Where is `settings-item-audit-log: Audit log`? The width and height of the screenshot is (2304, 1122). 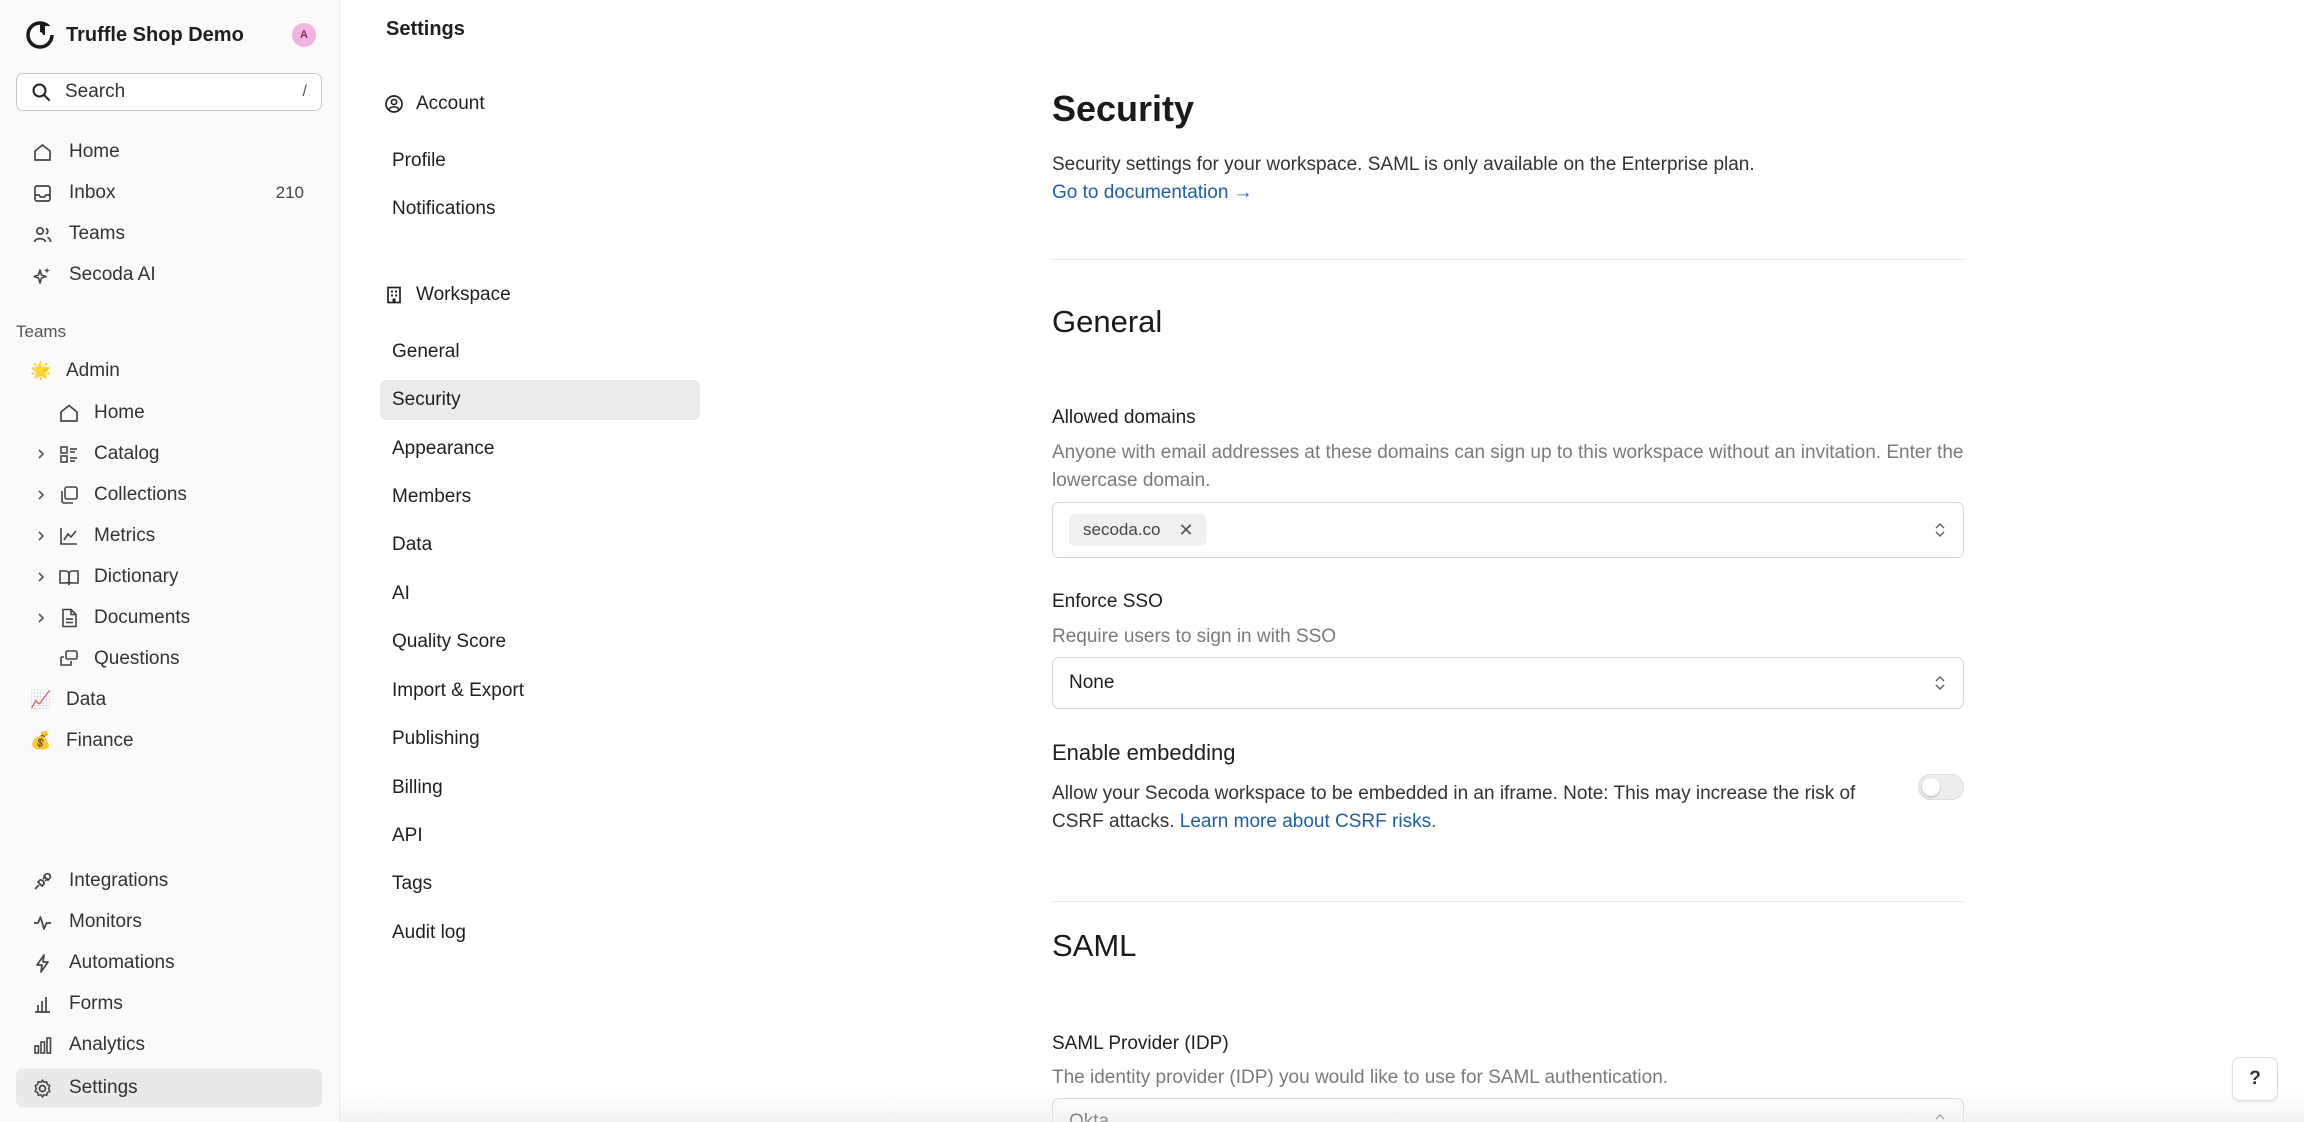
settings-item-audit-log: Audit log is located at coordinates (540, 933).